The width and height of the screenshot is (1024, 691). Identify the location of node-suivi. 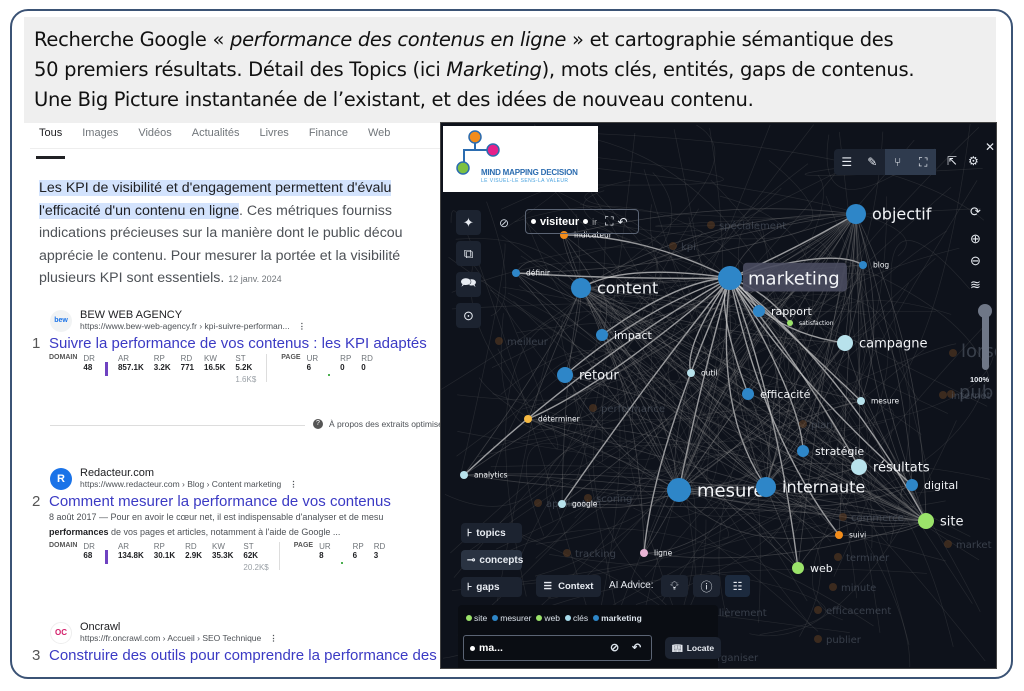
(839, 535).